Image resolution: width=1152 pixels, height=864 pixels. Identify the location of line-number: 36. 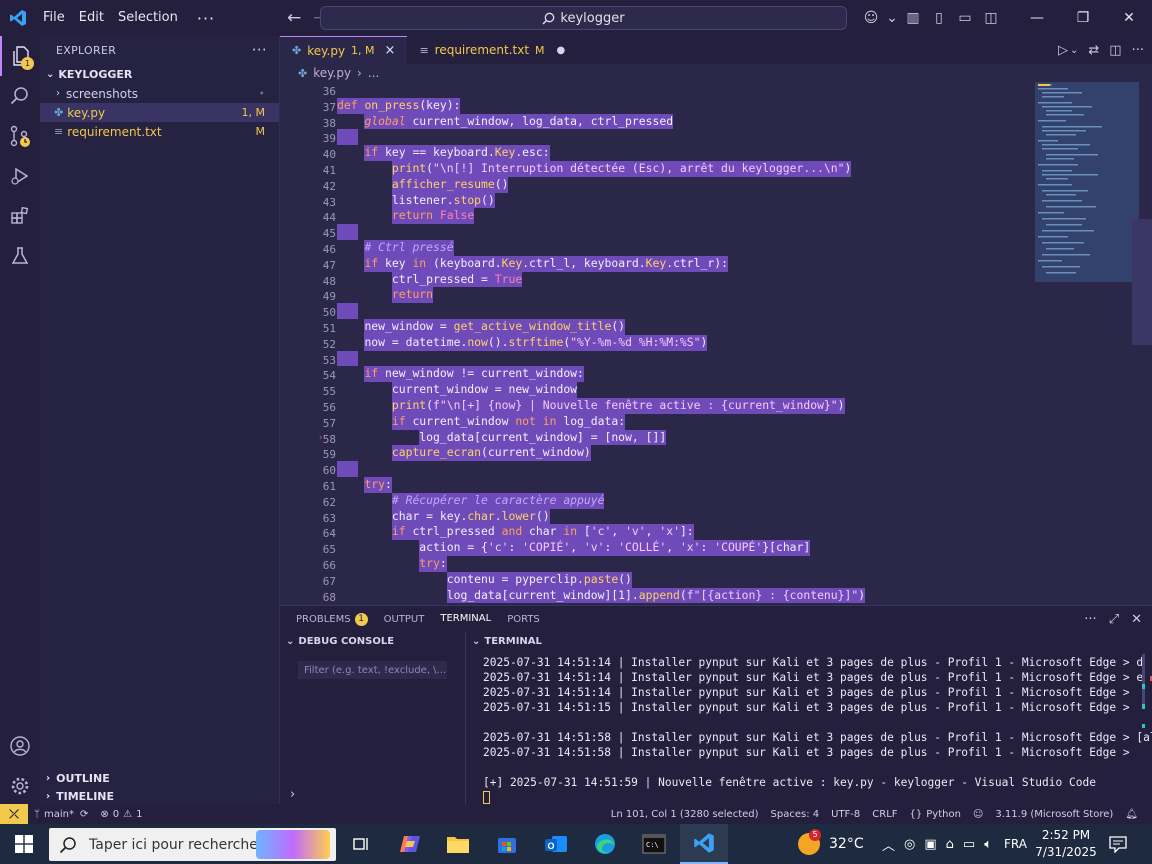
(329, 91).